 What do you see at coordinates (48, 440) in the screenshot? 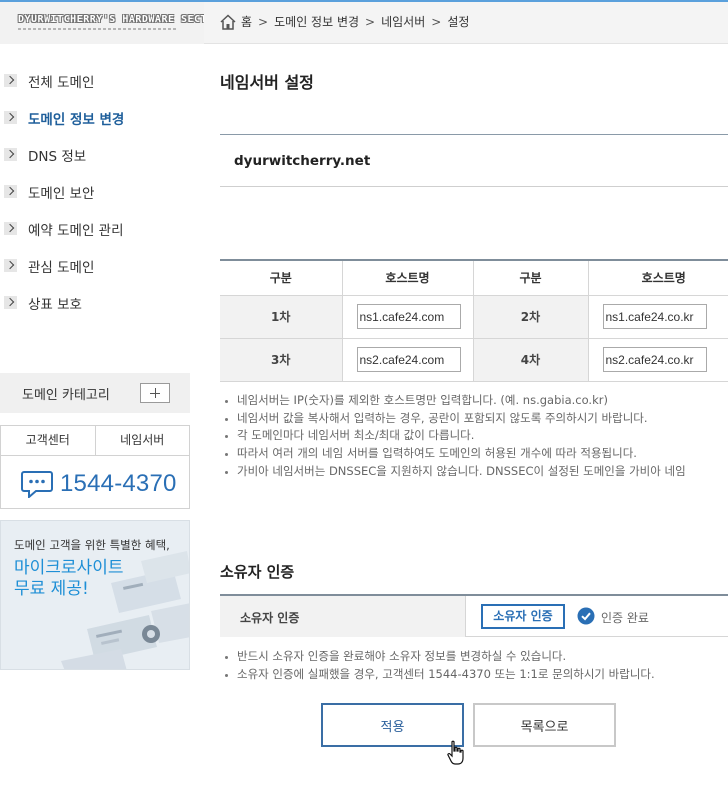
I see `tab-customer-center: 고객센터` at bounding box center [48, 440].